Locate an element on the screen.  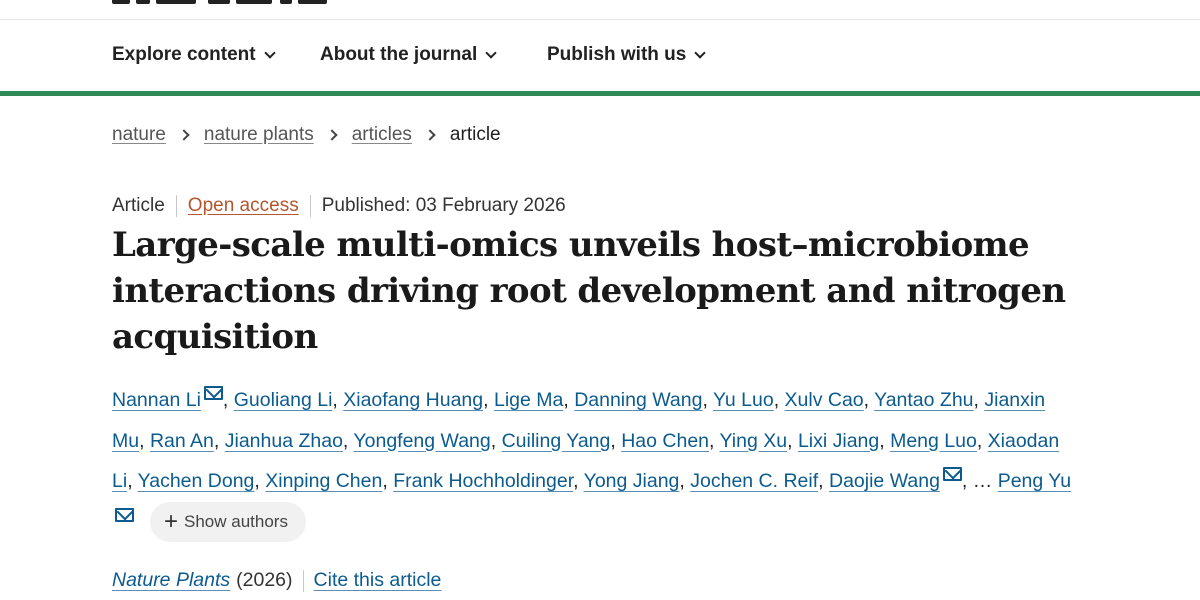
author-link: Cuiling Yang is located at coordinates (556, 441).